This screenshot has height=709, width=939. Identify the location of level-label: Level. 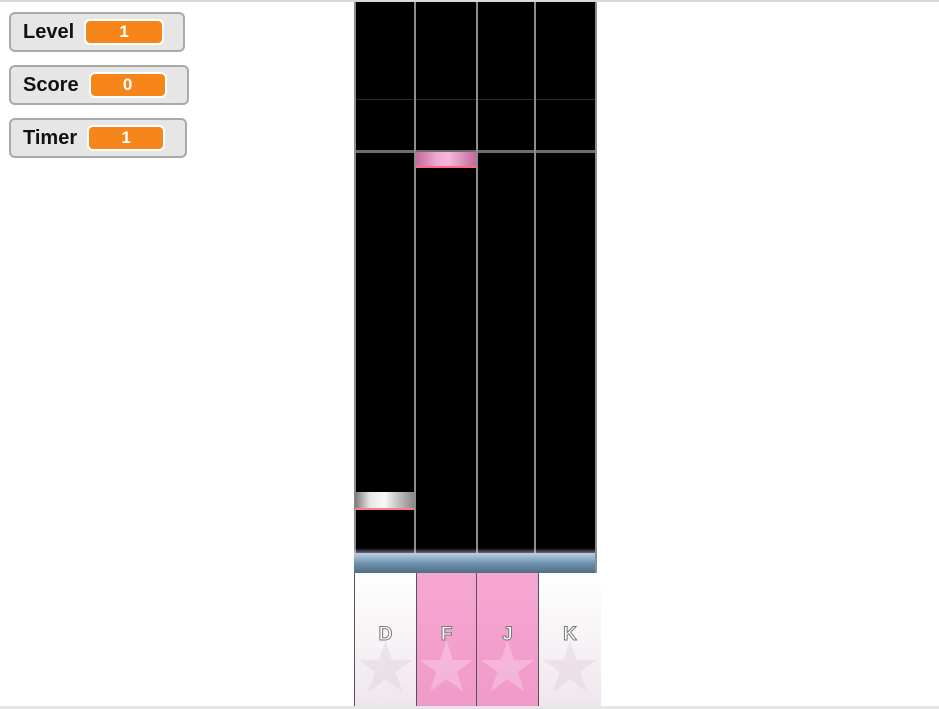
(49, 31).